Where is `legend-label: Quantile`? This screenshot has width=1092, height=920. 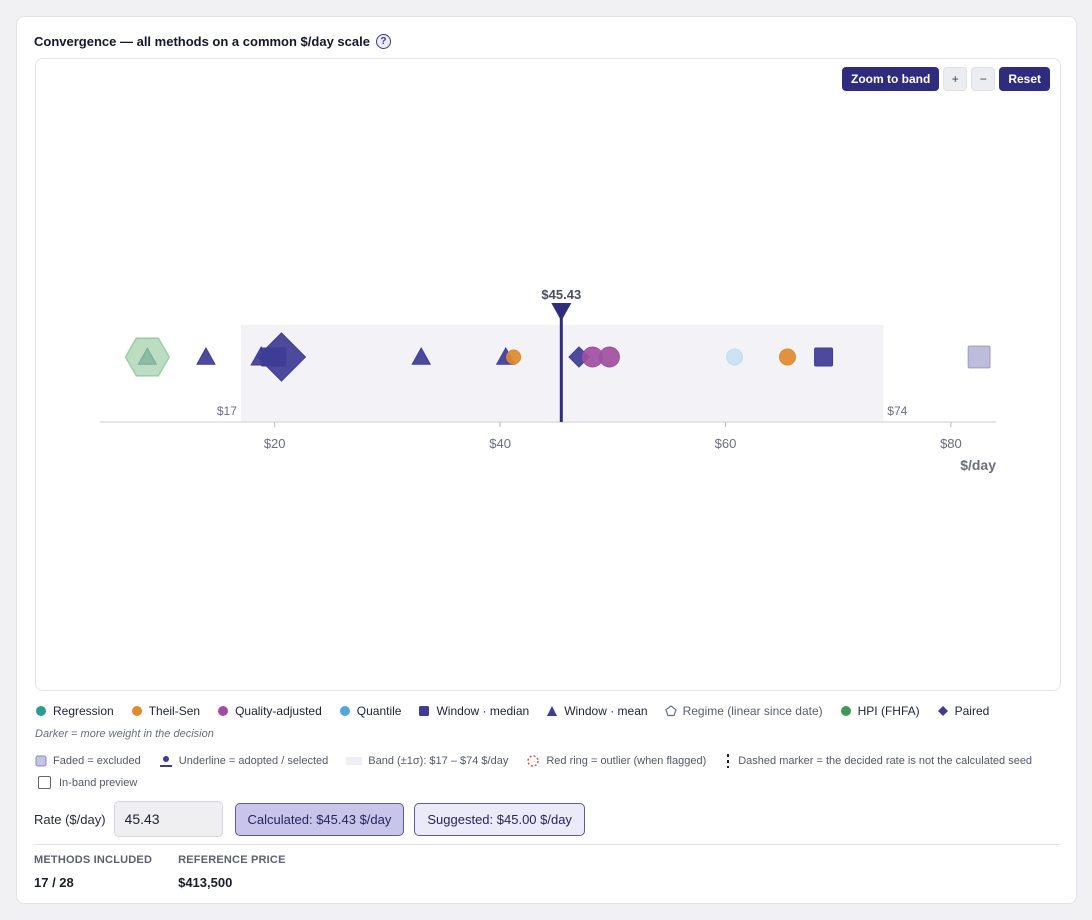 legend-label: Quantile is located at coordinates (379, 711).